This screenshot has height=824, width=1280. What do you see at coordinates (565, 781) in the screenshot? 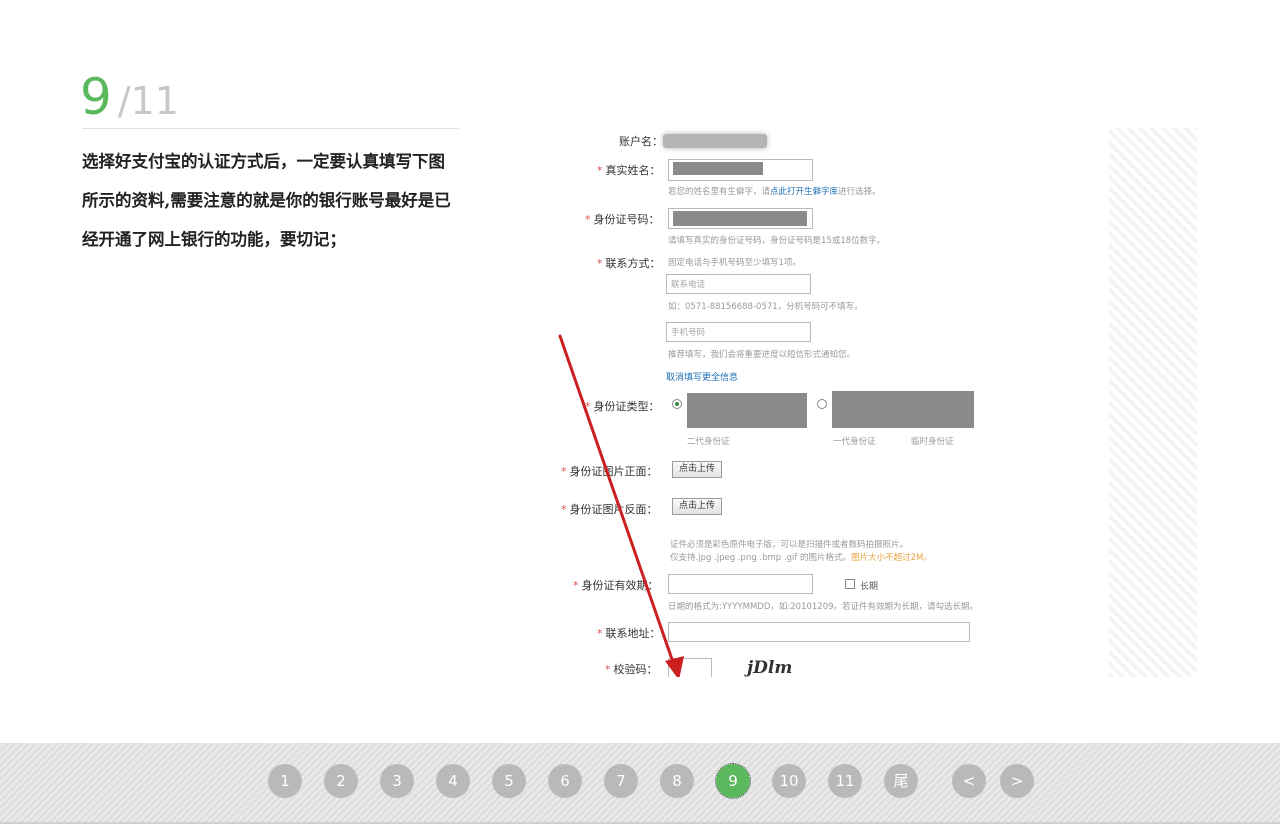
I see `page-button-6: 6` at bounding box center [565, 781].